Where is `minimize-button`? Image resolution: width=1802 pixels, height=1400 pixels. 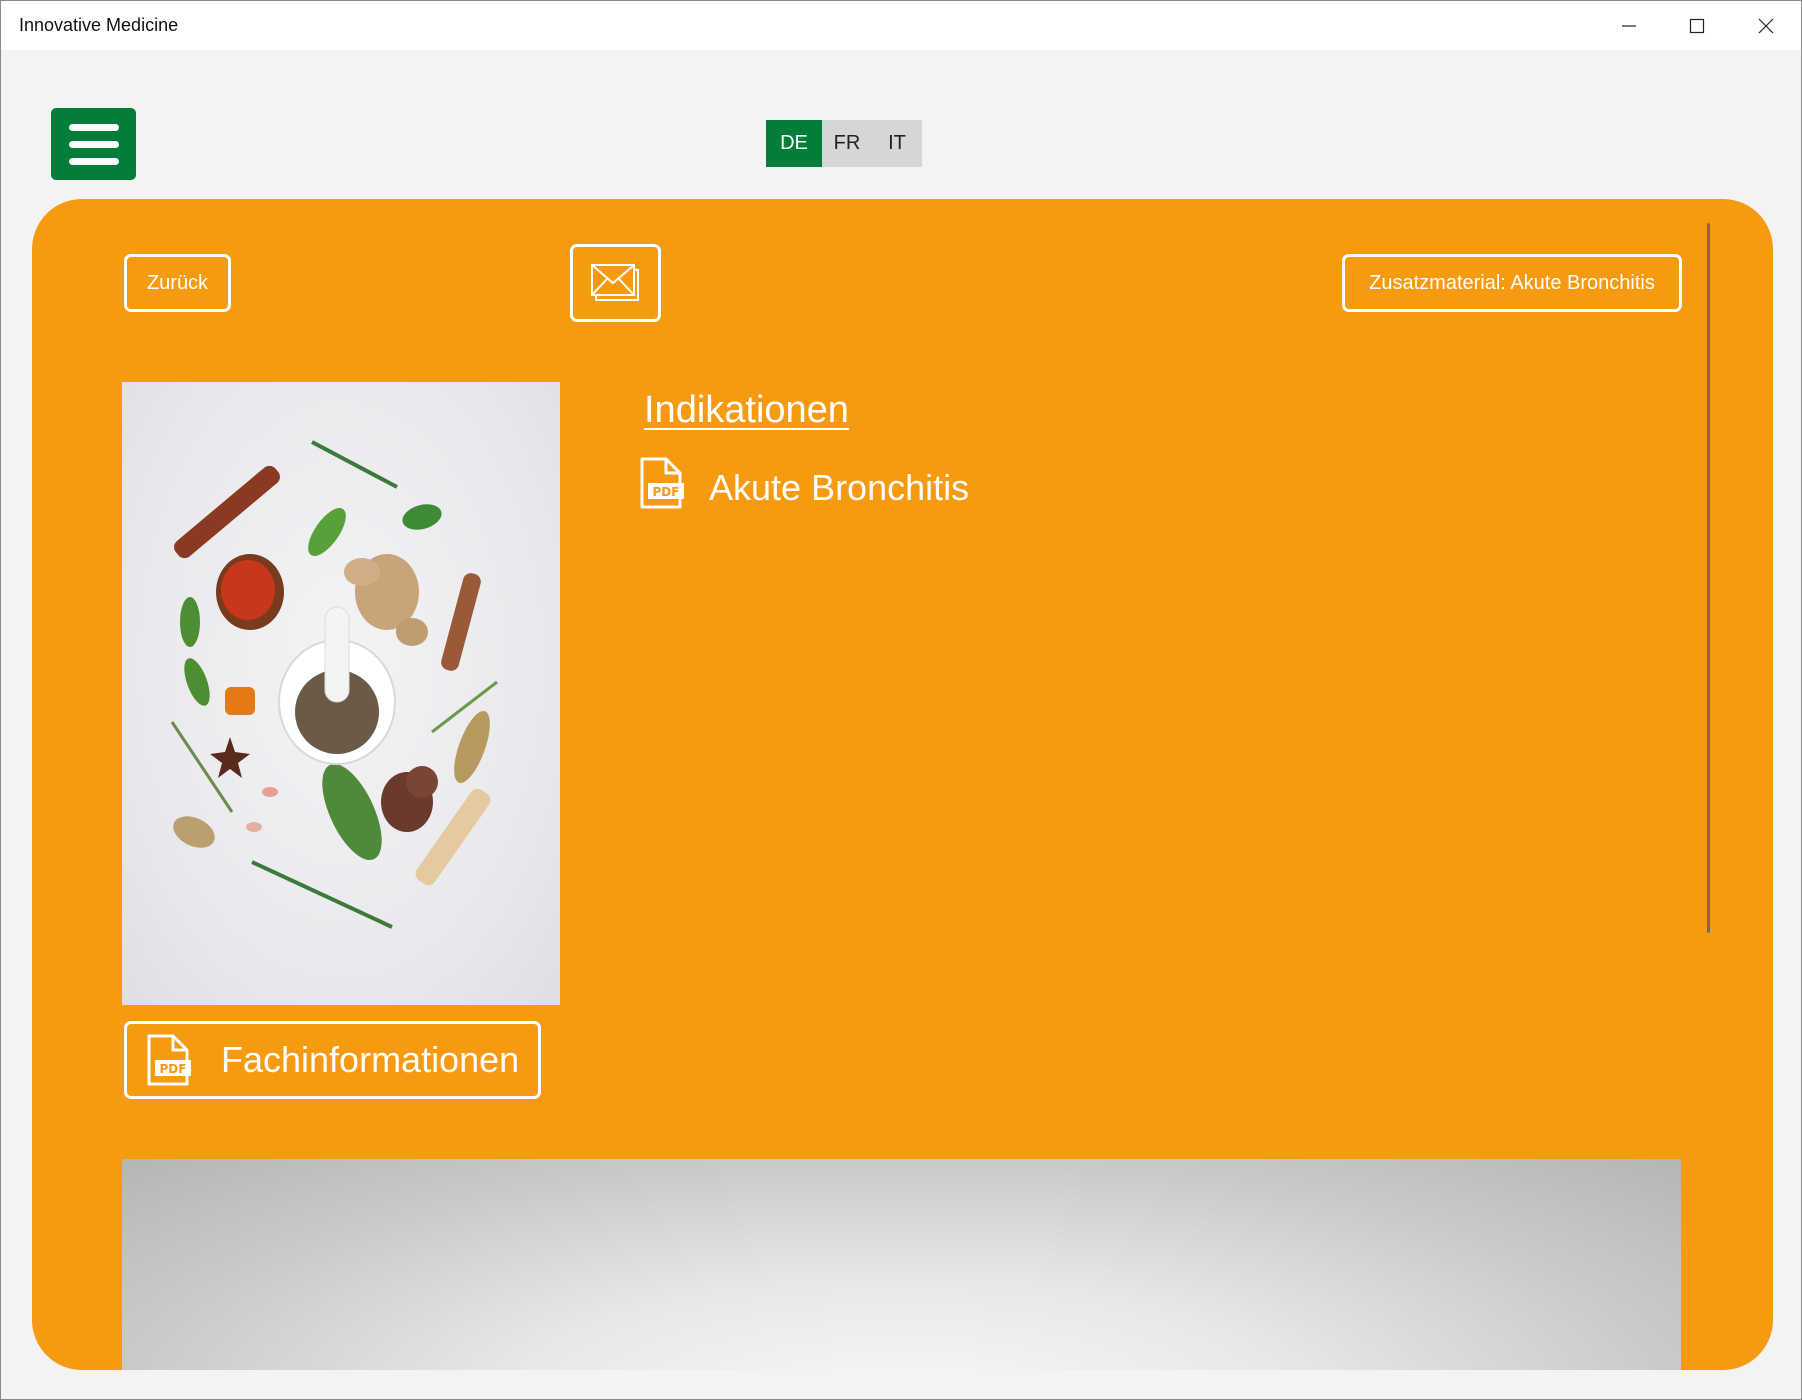 minimize-button is located at coordinates (1629, 25).